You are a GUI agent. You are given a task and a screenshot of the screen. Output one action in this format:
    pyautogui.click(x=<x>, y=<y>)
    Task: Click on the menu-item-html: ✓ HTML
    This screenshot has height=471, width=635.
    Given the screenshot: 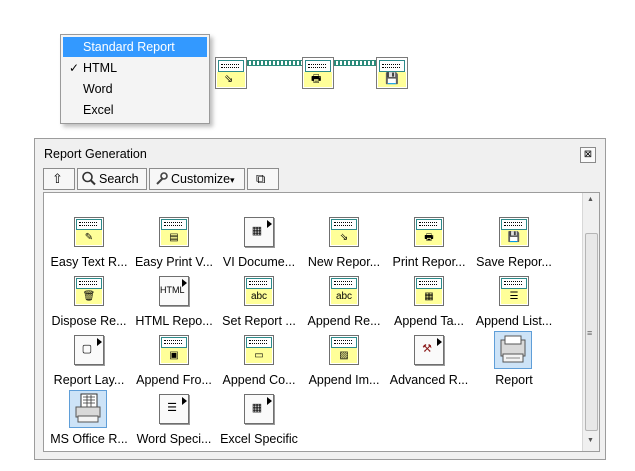 What is the action you would take?
    pyautogui.click(x=135, y=68)
    